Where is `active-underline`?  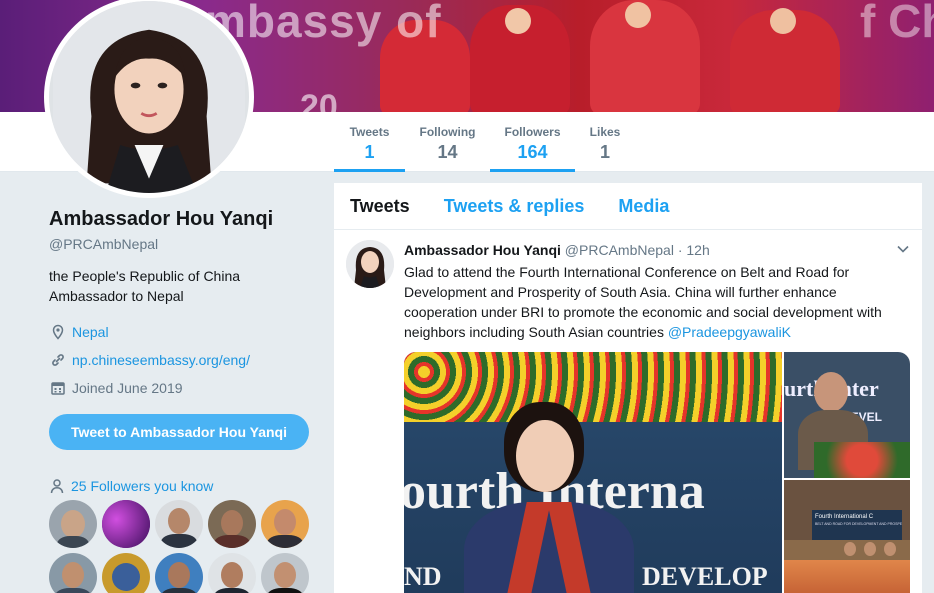 active-underline is located at coordinates (369, 170).